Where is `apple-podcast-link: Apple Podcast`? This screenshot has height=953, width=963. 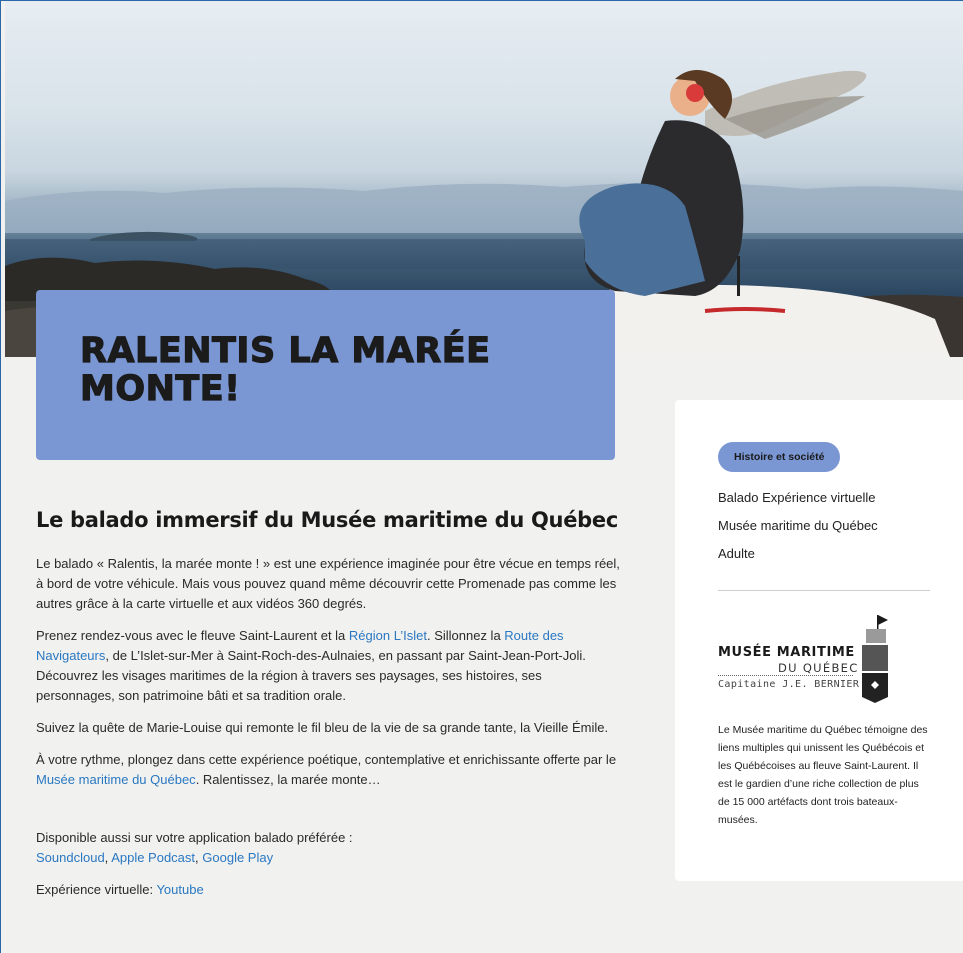 apple-podcast-link: Apple Podcast is located at coordinates (153, 857).